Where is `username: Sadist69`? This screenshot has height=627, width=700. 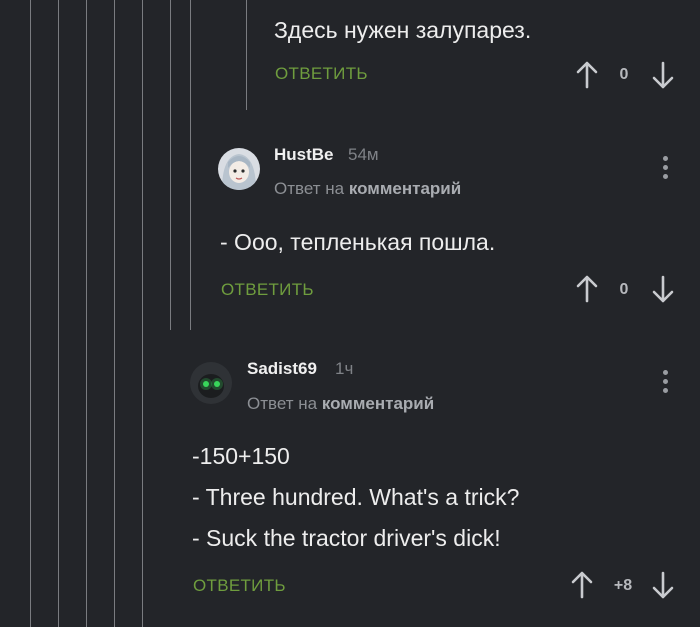
username: Sadist69 is located at coordinates (282, 369).